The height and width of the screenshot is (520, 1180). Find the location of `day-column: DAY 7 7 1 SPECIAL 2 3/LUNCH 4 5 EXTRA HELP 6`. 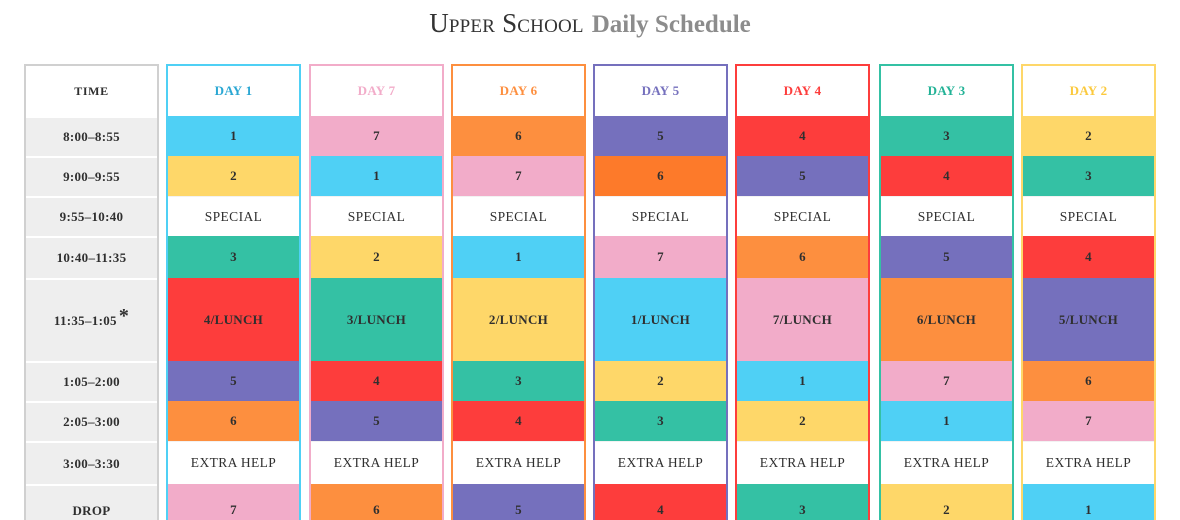

day-column: DAY 7 7 1 SPECIAL 2 3/LUNCH 4 5 EXTRA HELP 6 is located at coordinates (376, 292).